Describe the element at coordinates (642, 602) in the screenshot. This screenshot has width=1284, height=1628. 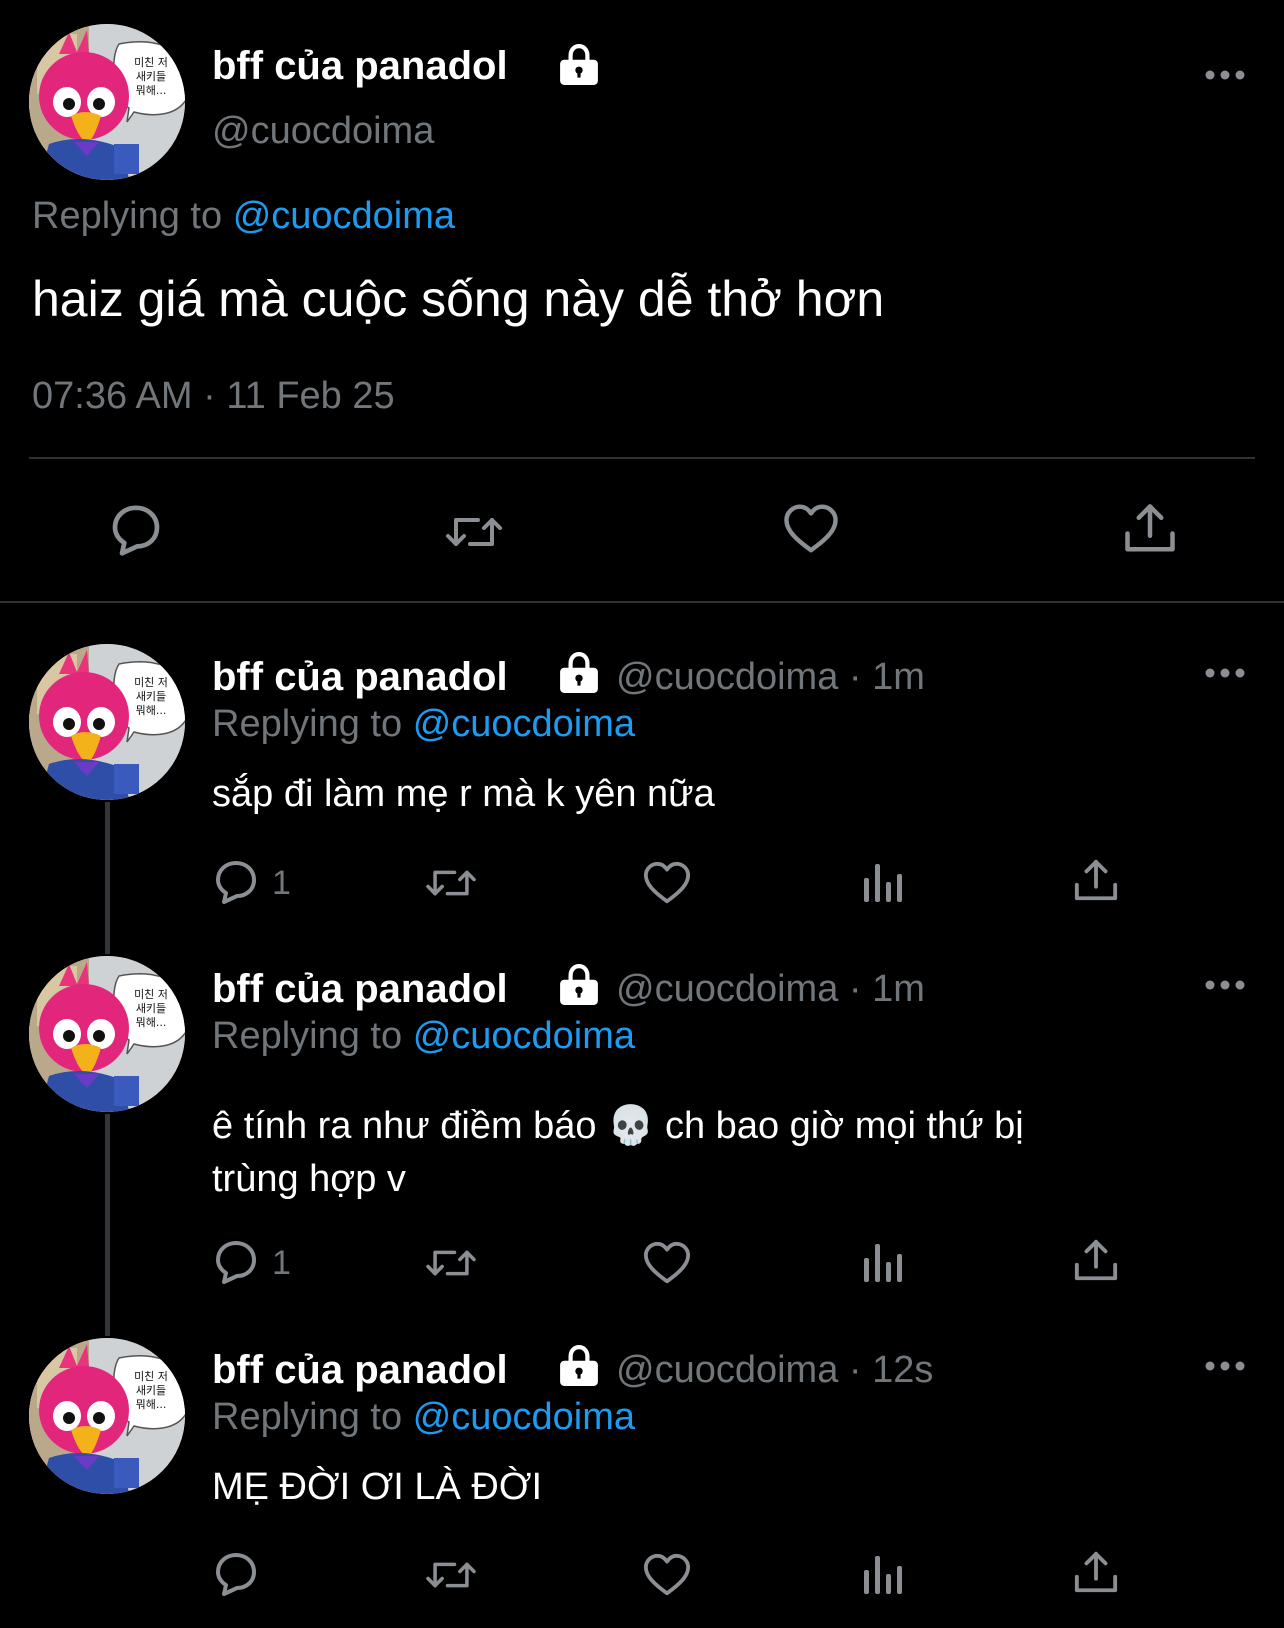
I see `section-separator` at that location.